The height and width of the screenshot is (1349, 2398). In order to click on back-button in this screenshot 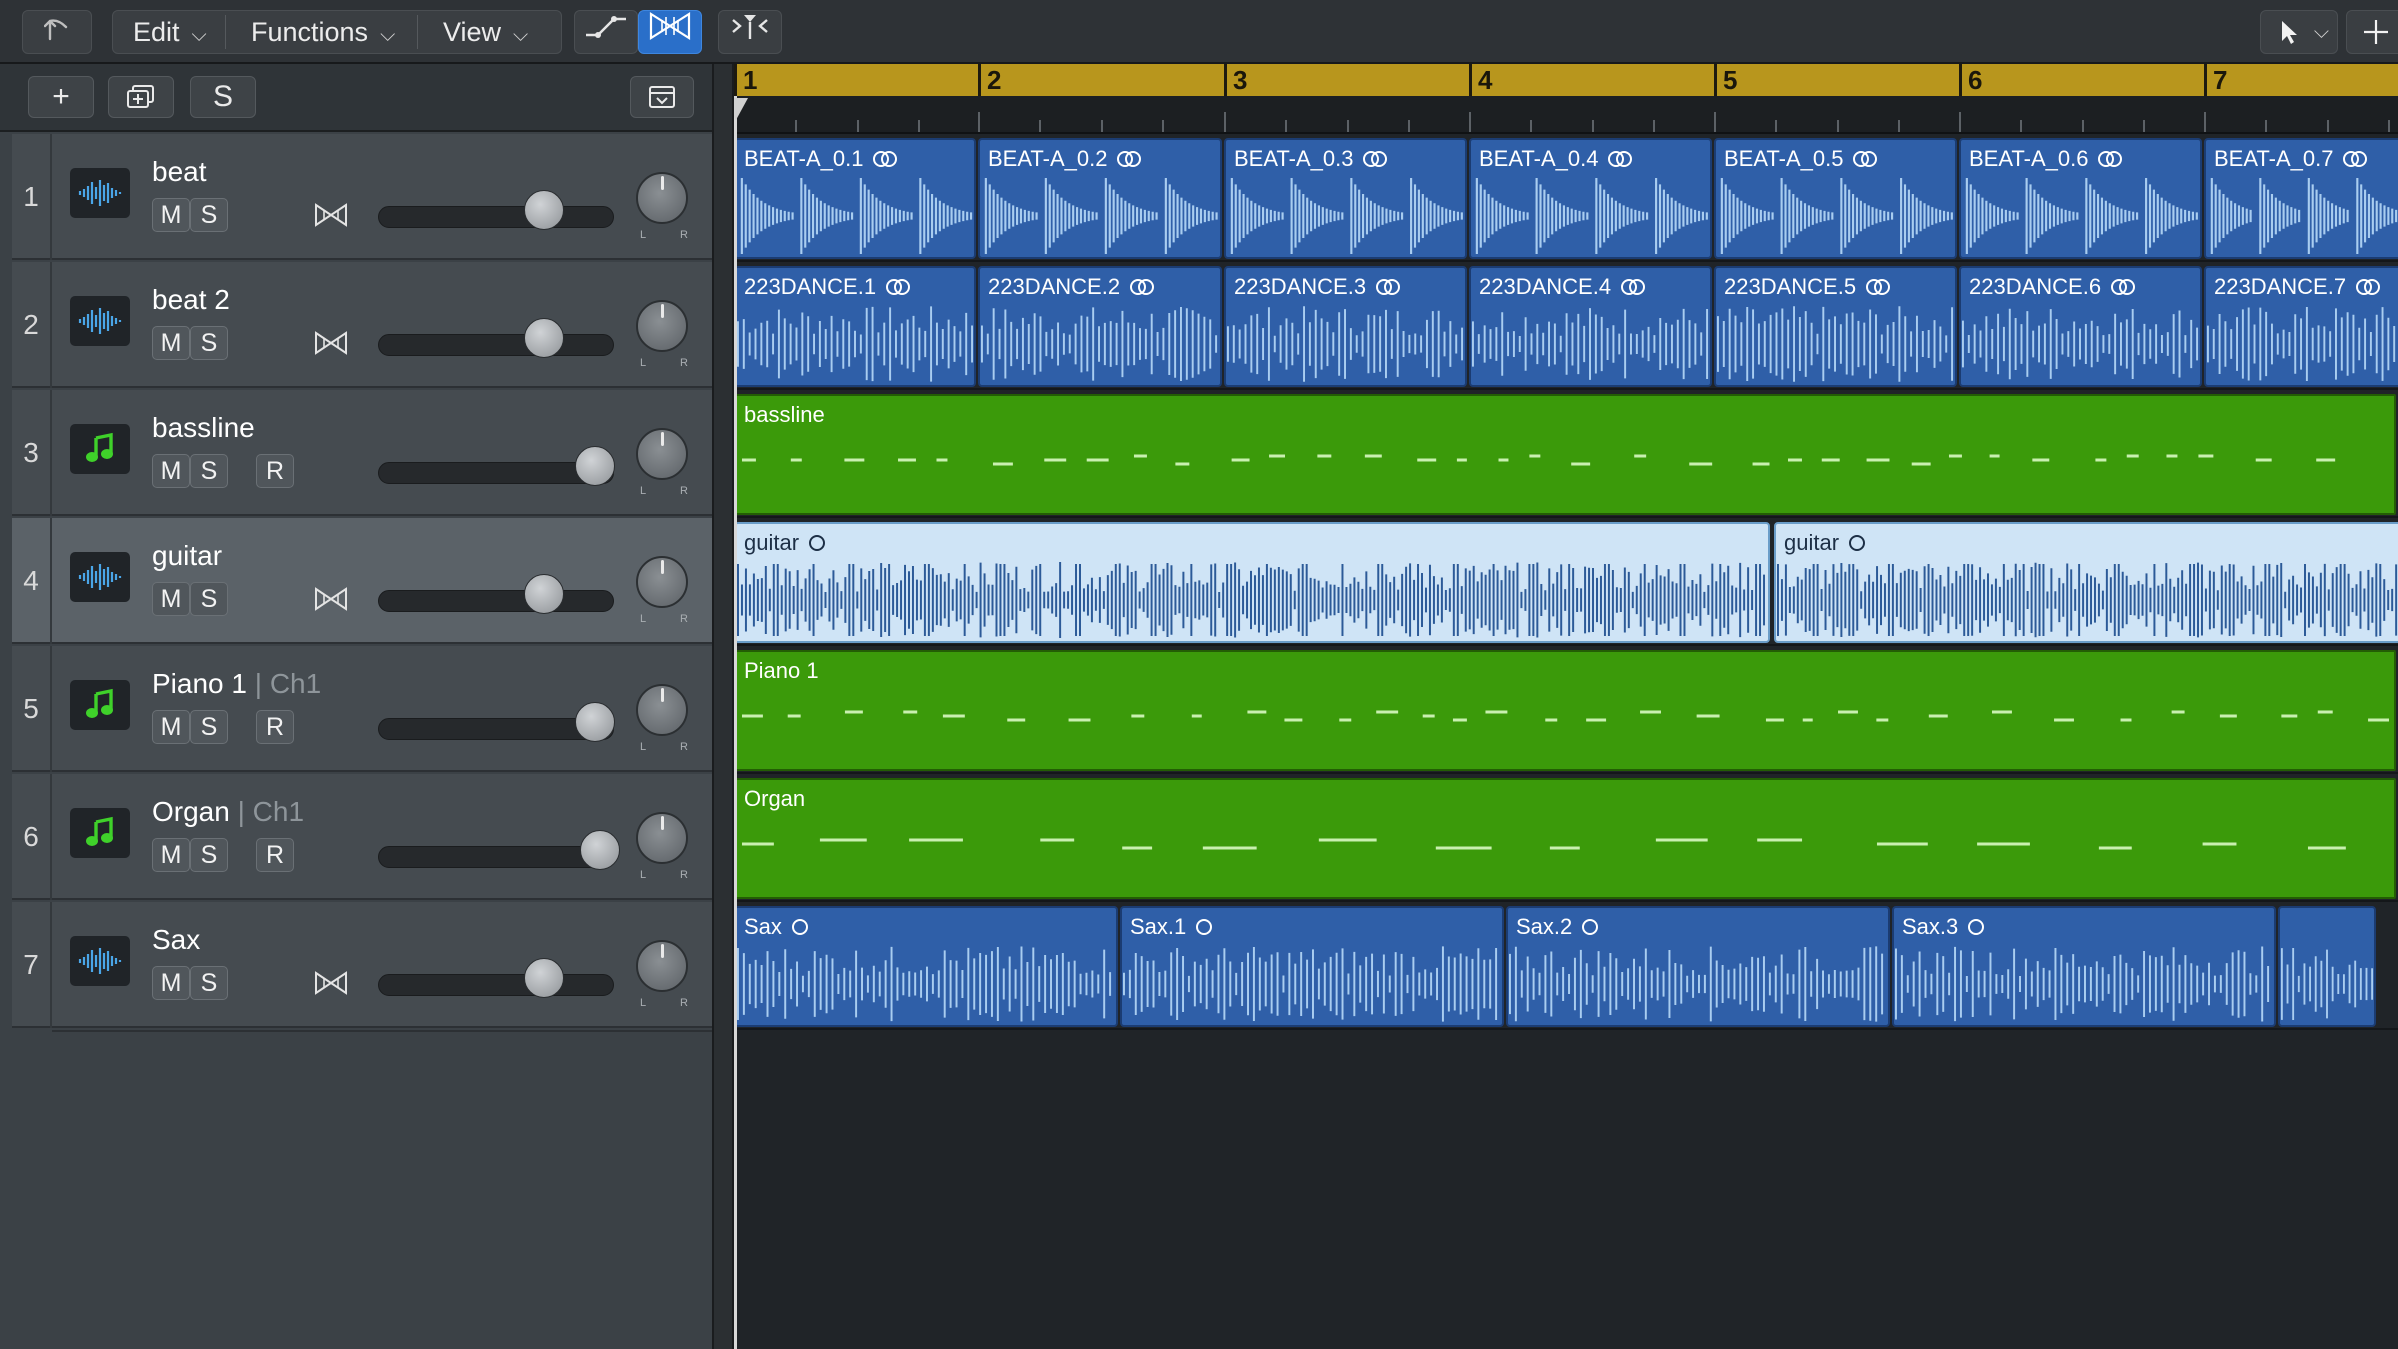, I will do `click(57, 32)`.